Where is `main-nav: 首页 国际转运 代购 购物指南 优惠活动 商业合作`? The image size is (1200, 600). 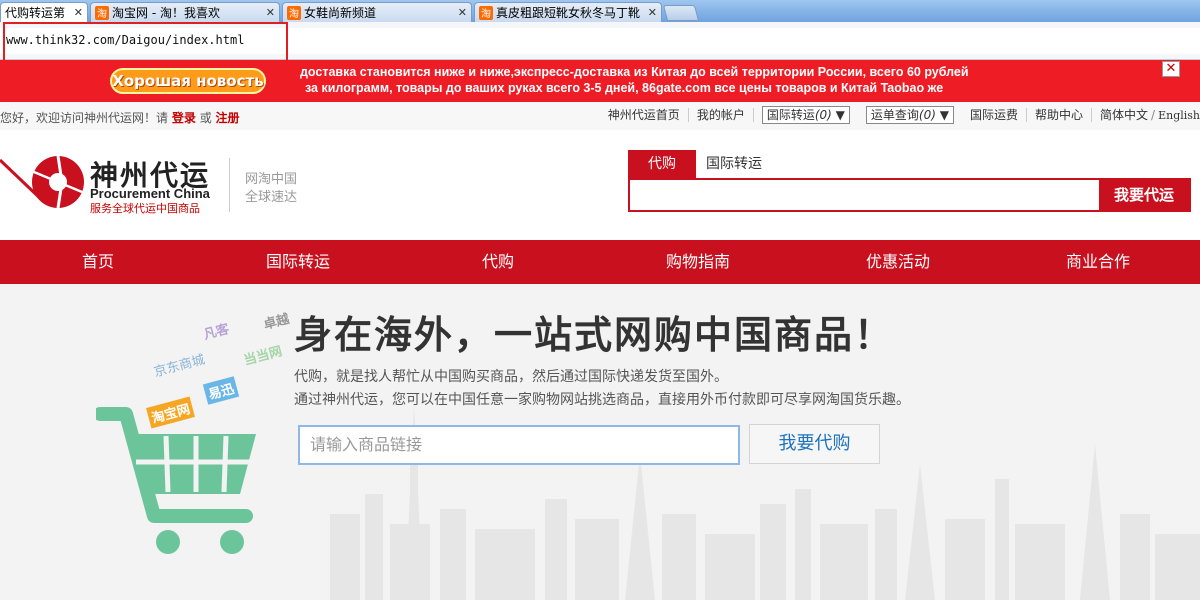 main-nav: 首页 国际转运 代购 购物指南 优惠活动 商业合作 is located at coordinates (600, 262).